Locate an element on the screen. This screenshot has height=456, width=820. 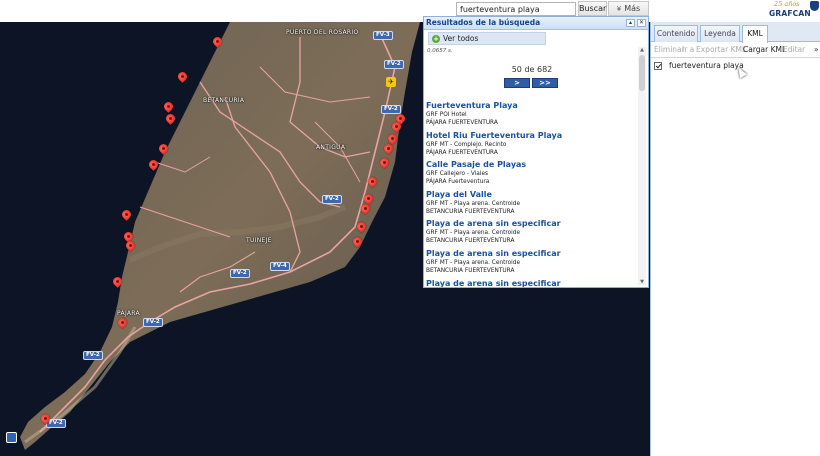
more-label: Más is located at coordinates (632, 8).